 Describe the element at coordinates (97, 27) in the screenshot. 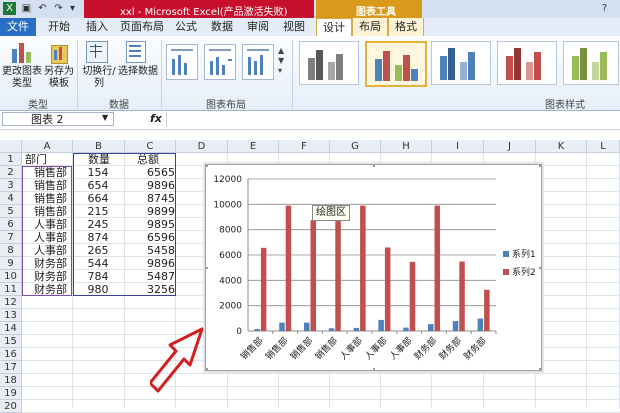

I see `tab-insert: 插入` at that location.